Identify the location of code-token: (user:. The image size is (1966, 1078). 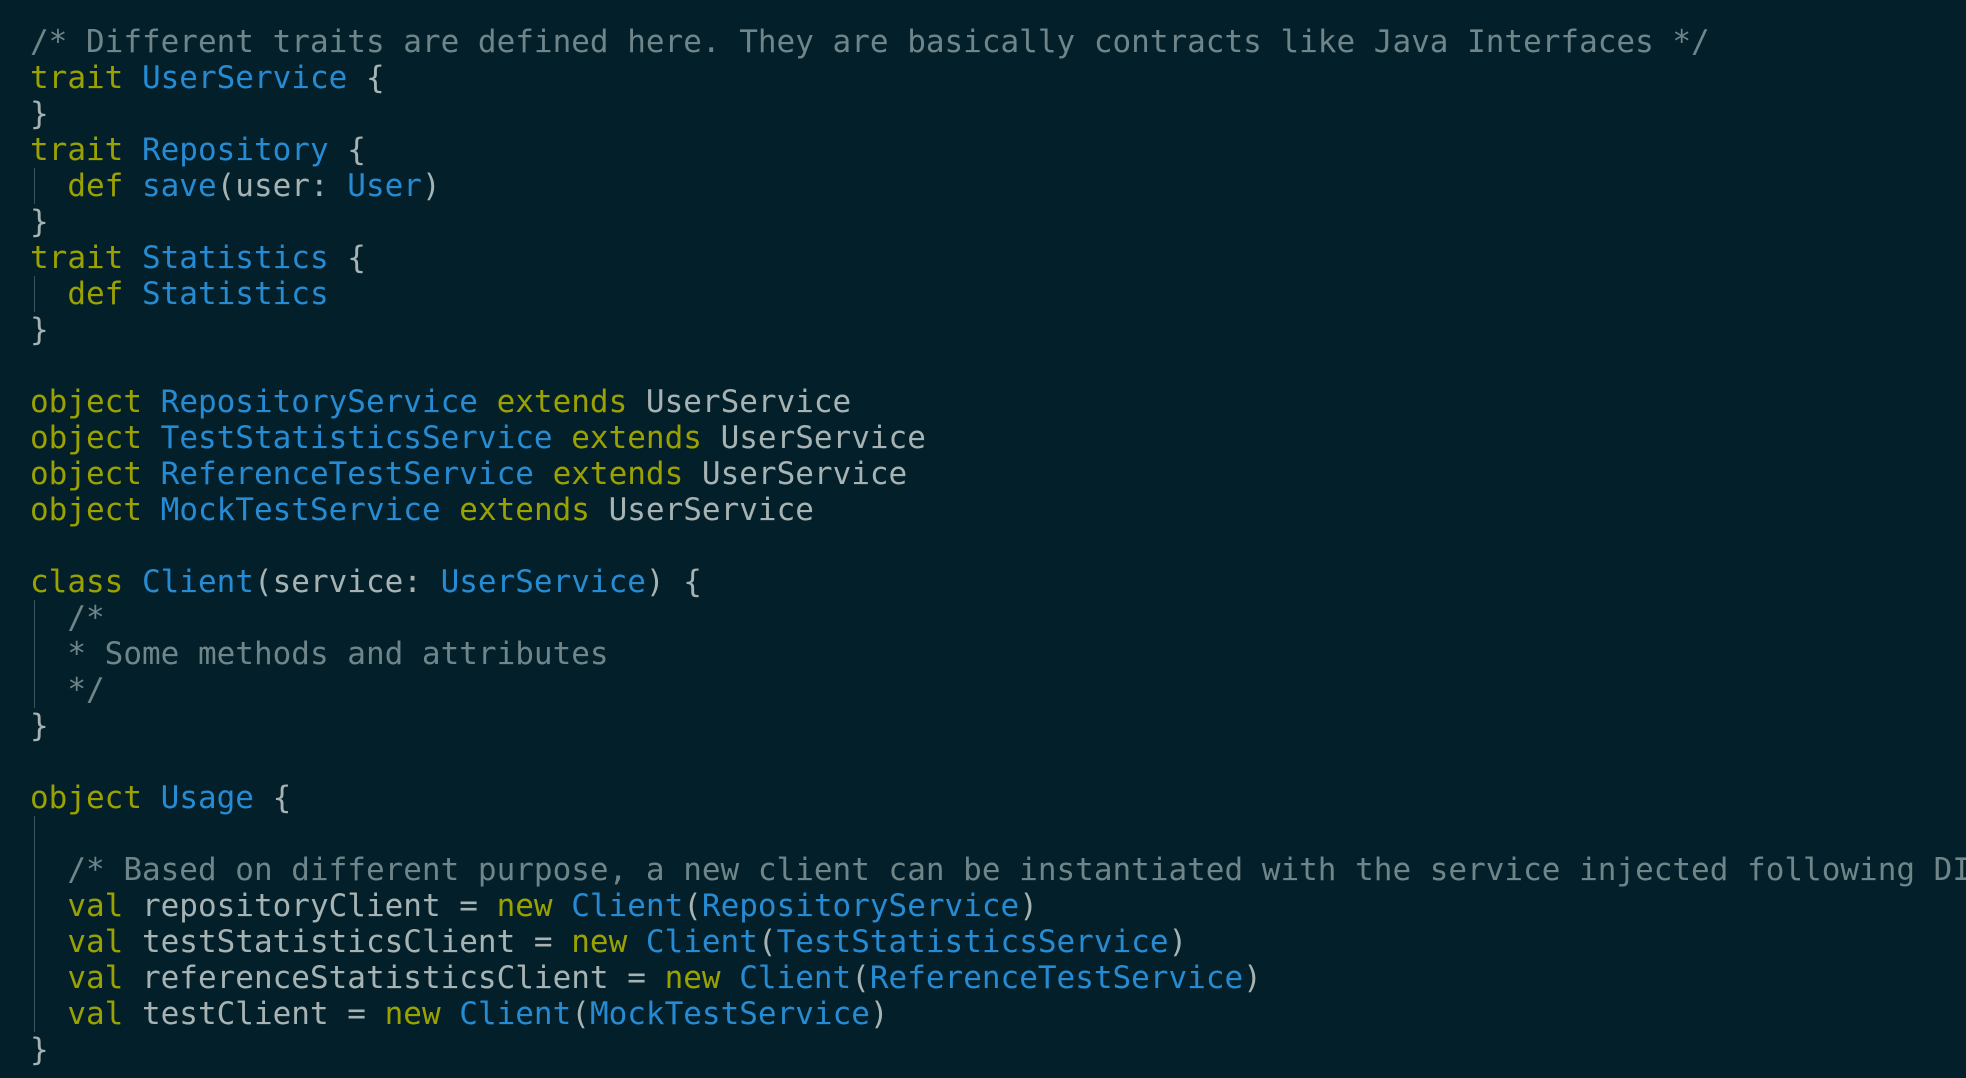
(282, 186).